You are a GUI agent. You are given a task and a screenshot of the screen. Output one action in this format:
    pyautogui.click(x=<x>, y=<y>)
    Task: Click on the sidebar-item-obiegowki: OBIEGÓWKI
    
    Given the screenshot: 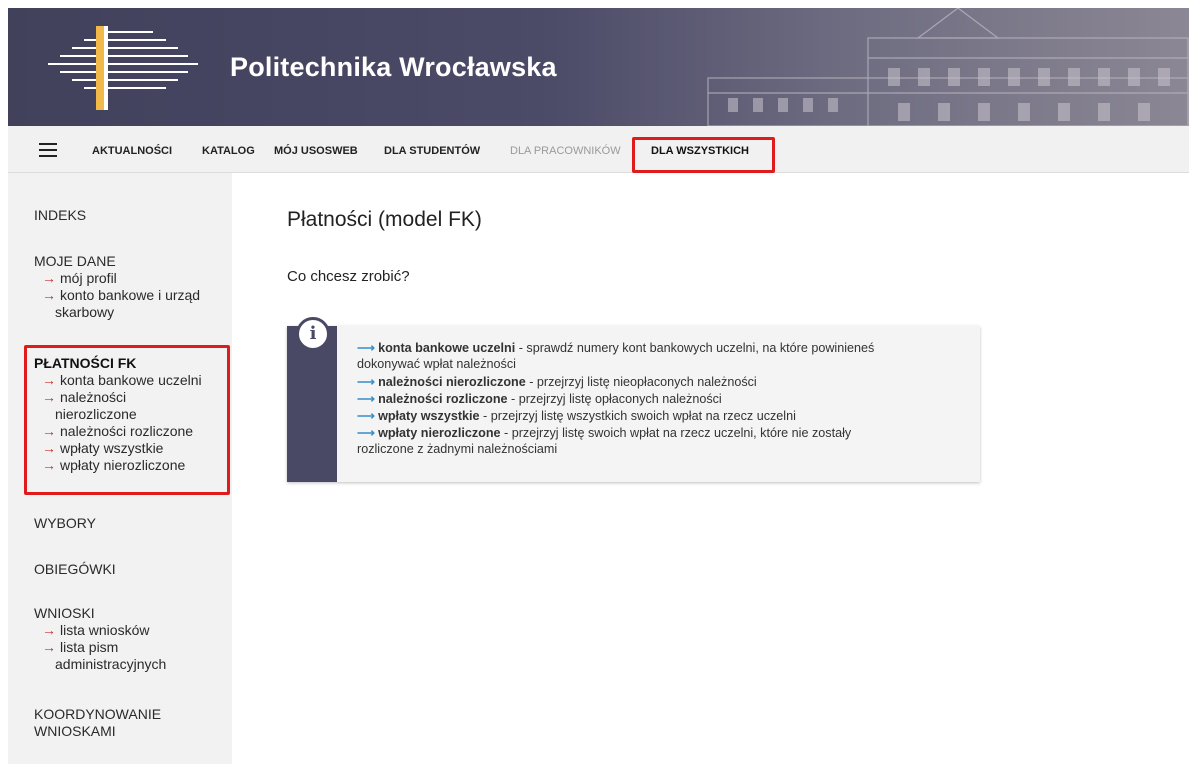 What is the action you would take?
    pyautogui.click(x=75, y=569)
    